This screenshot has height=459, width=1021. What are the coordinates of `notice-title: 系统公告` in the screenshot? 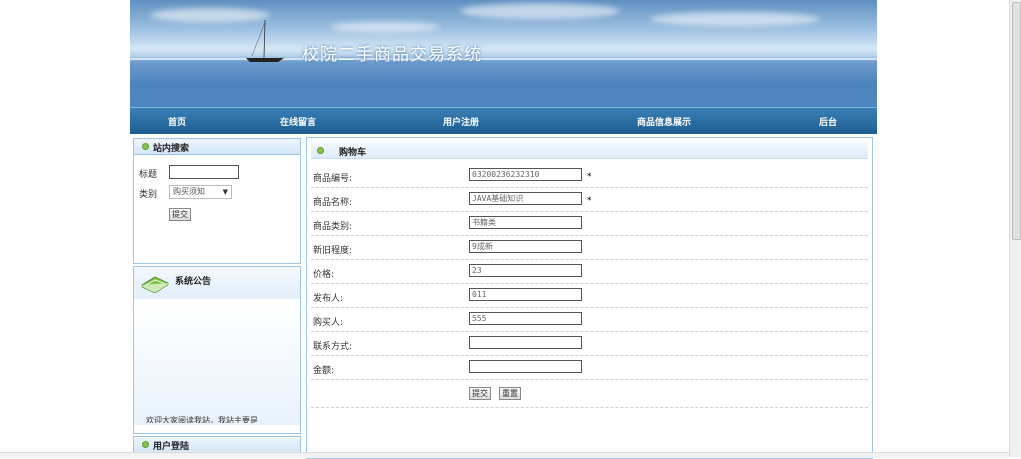 It's located at (193, 282).